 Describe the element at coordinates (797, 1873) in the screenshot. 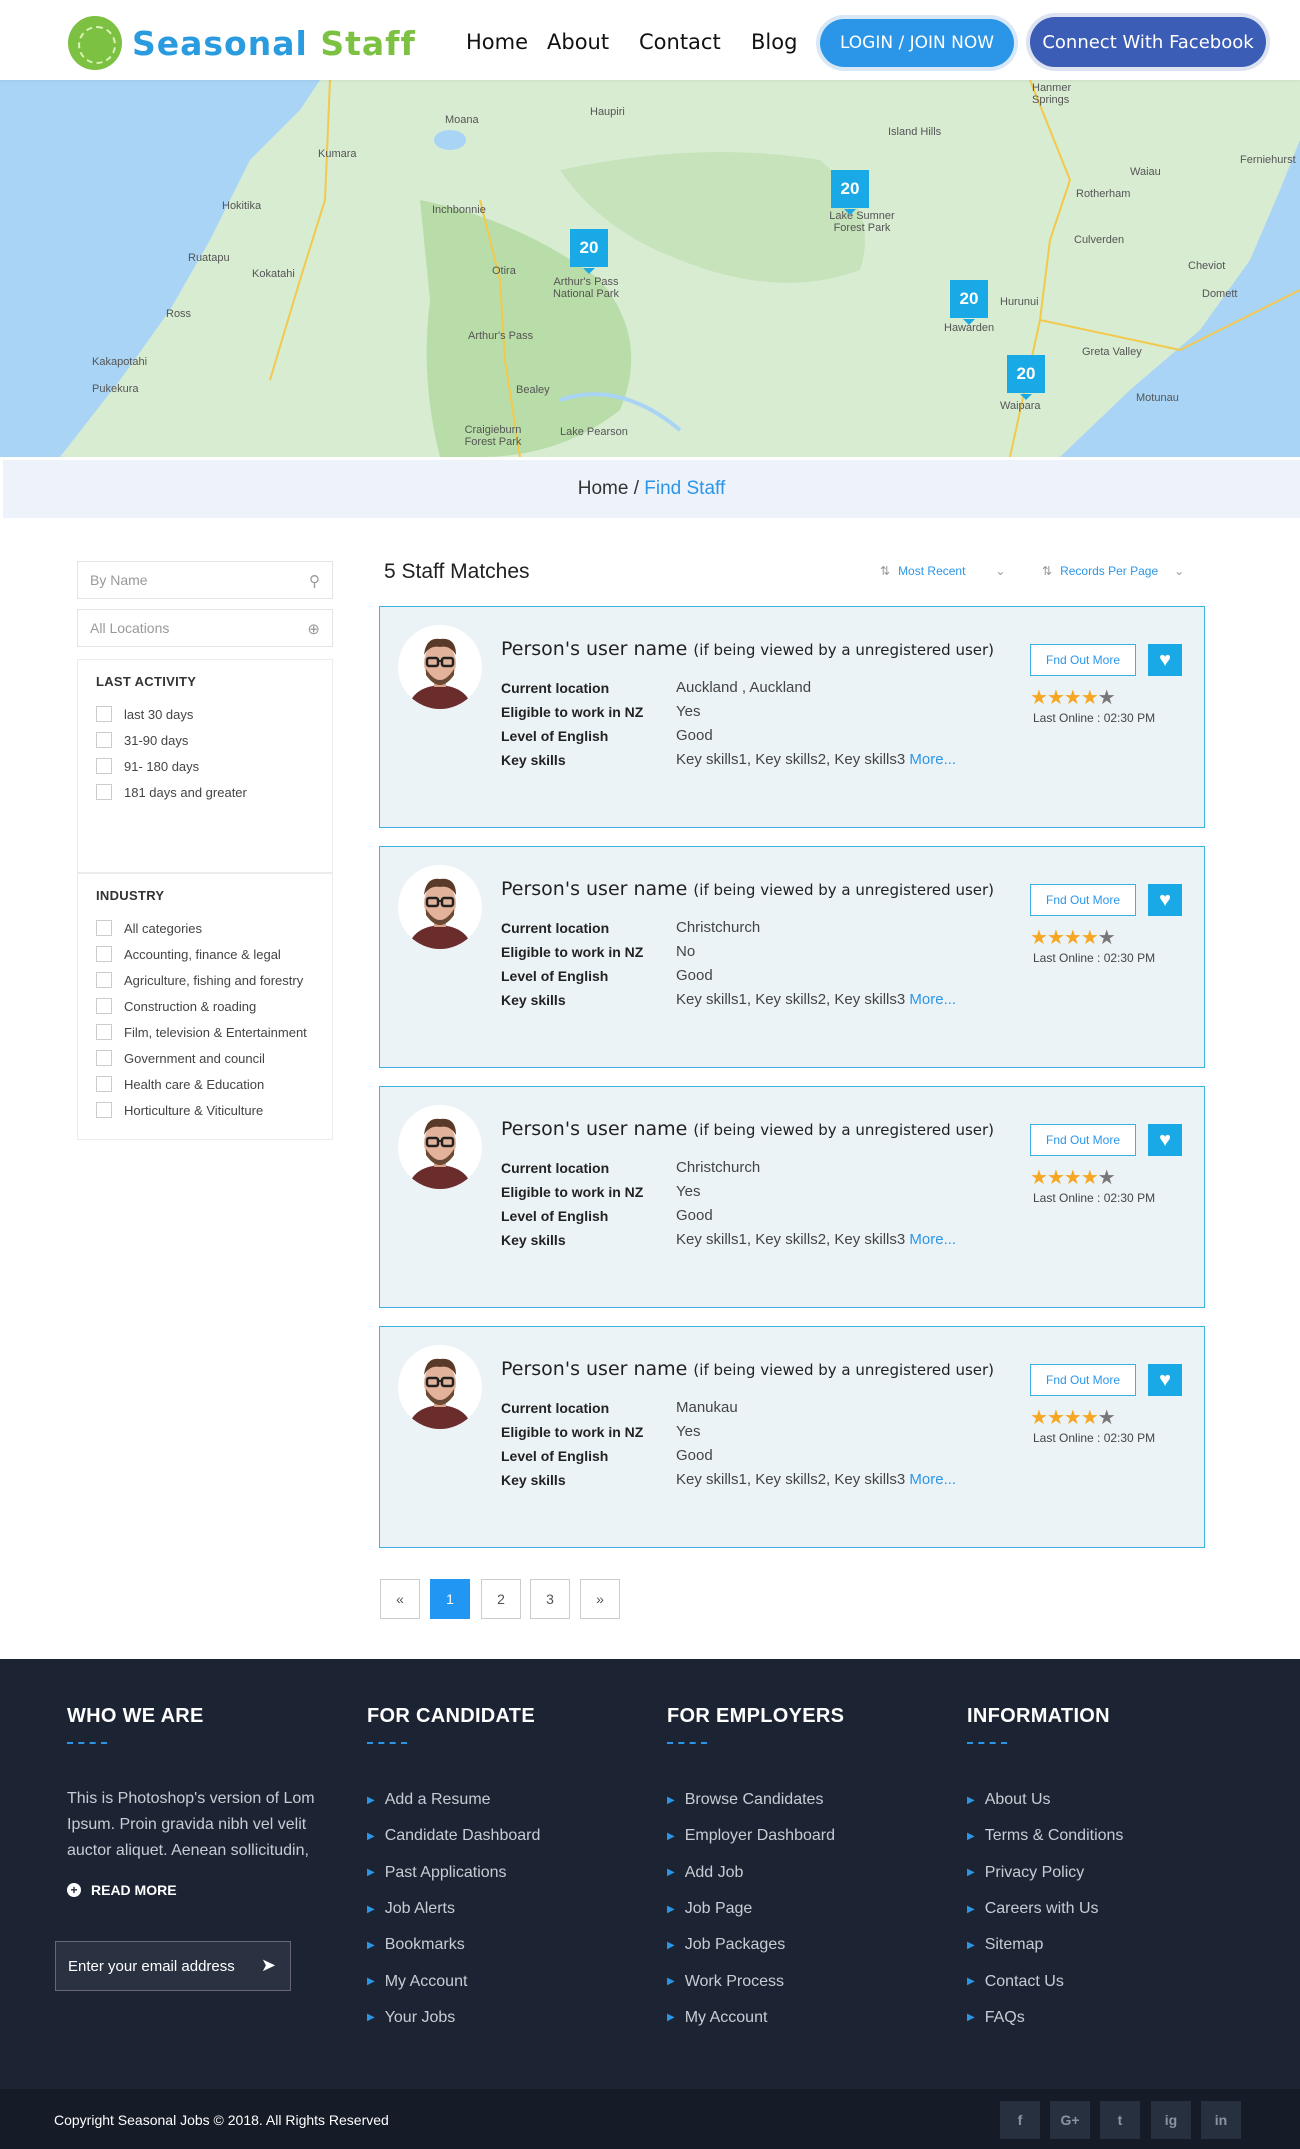

I see `footer-link: ▶ Add Job` at that location.